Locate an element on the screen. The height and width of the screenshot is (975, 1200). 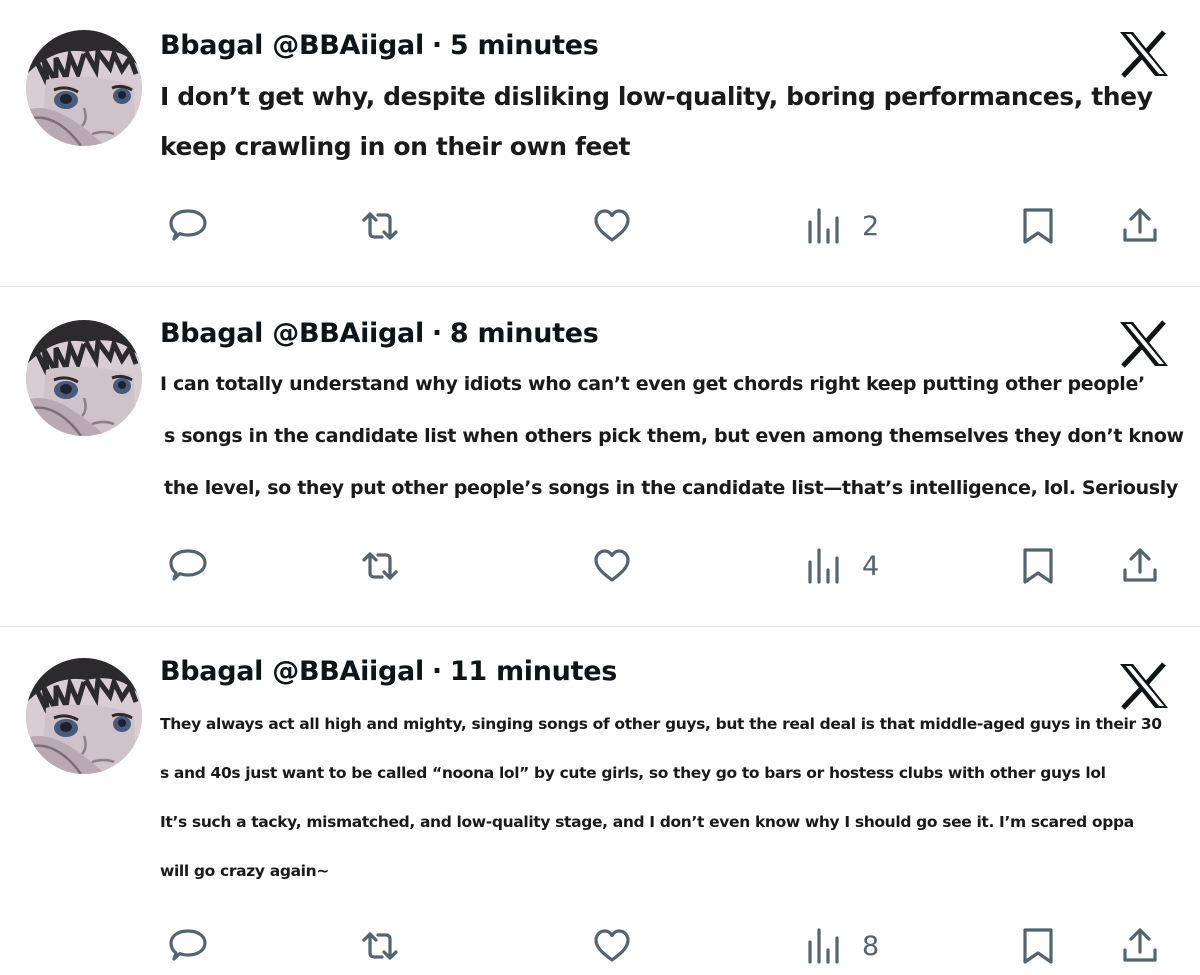
x-logo-icon is located at coordinates (1144, 54).